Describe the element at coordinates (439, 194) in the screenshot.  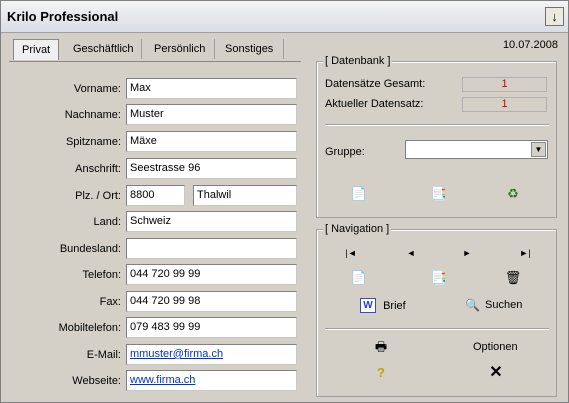
I see `edit-document-icon: 📑` at that location.